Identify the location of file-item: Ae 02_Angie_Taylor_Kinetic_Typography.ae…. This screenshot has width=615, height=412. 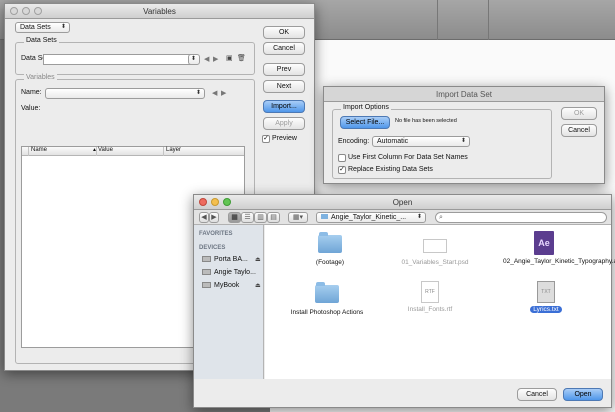
(559, 248).